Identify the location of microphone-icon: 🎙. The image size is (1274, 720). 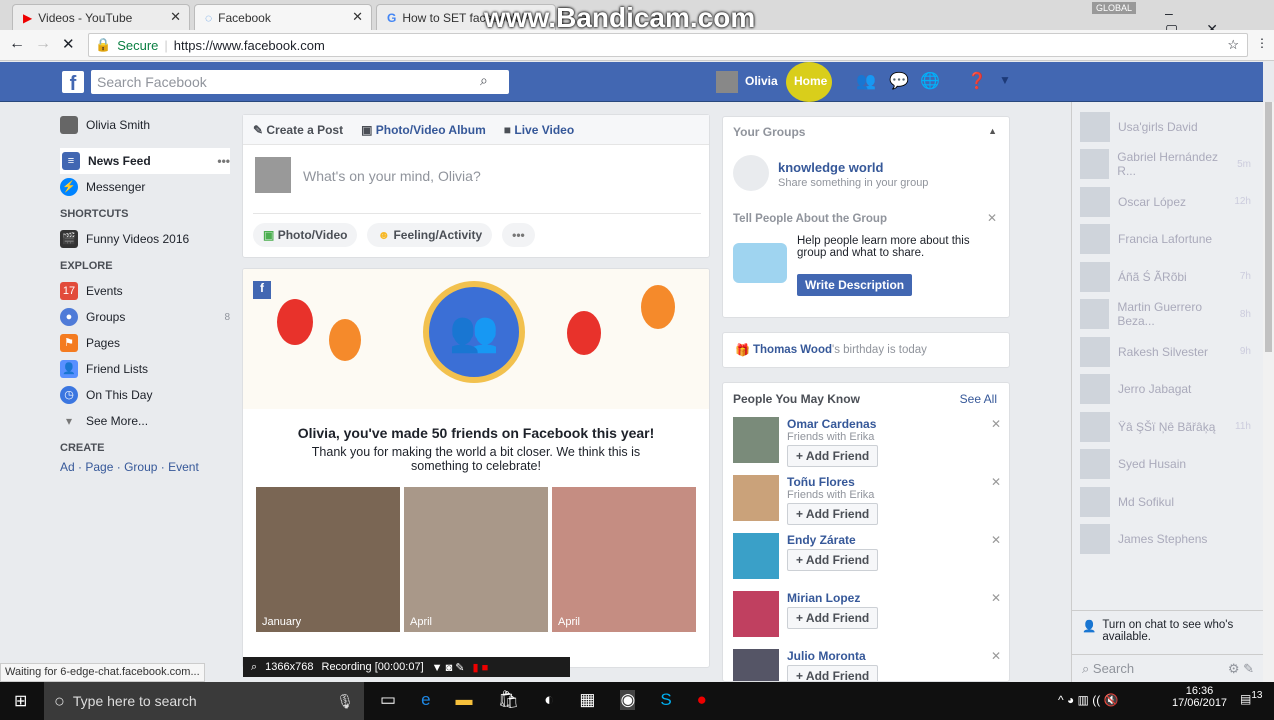
(345, 701).